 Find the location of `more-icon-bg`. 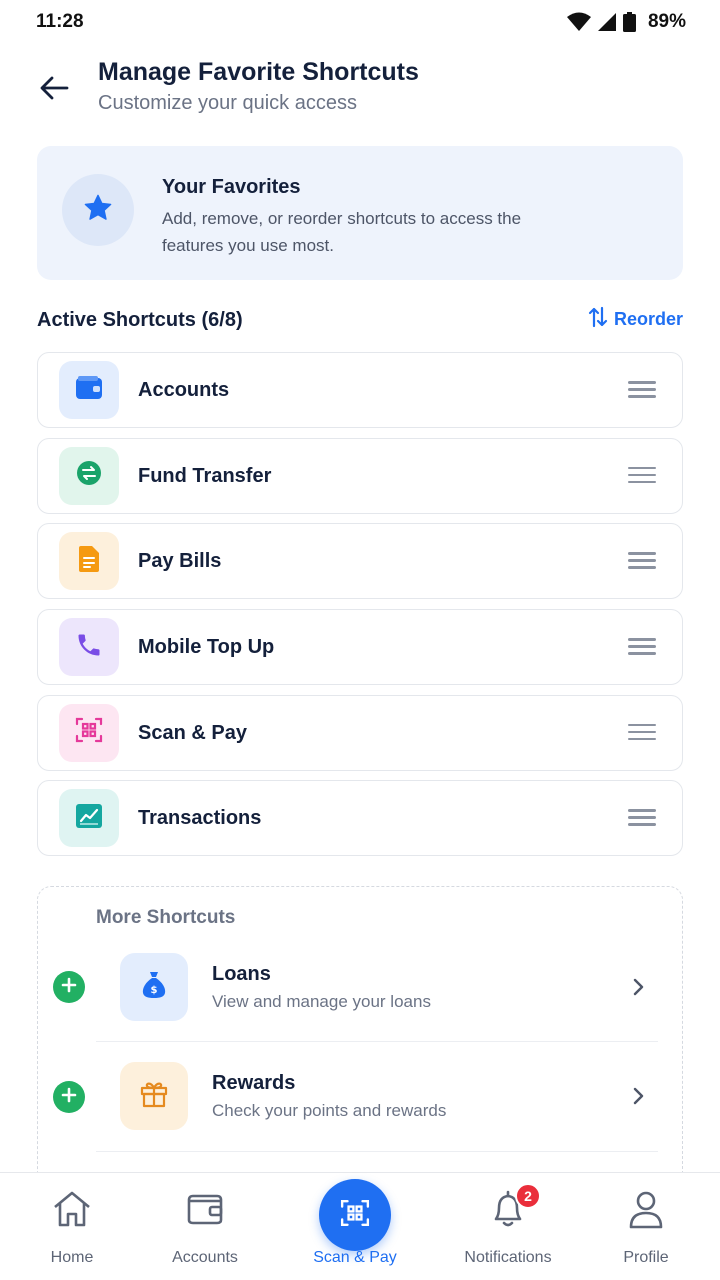

more-icon-bg is located at coordinates (154, 1096).